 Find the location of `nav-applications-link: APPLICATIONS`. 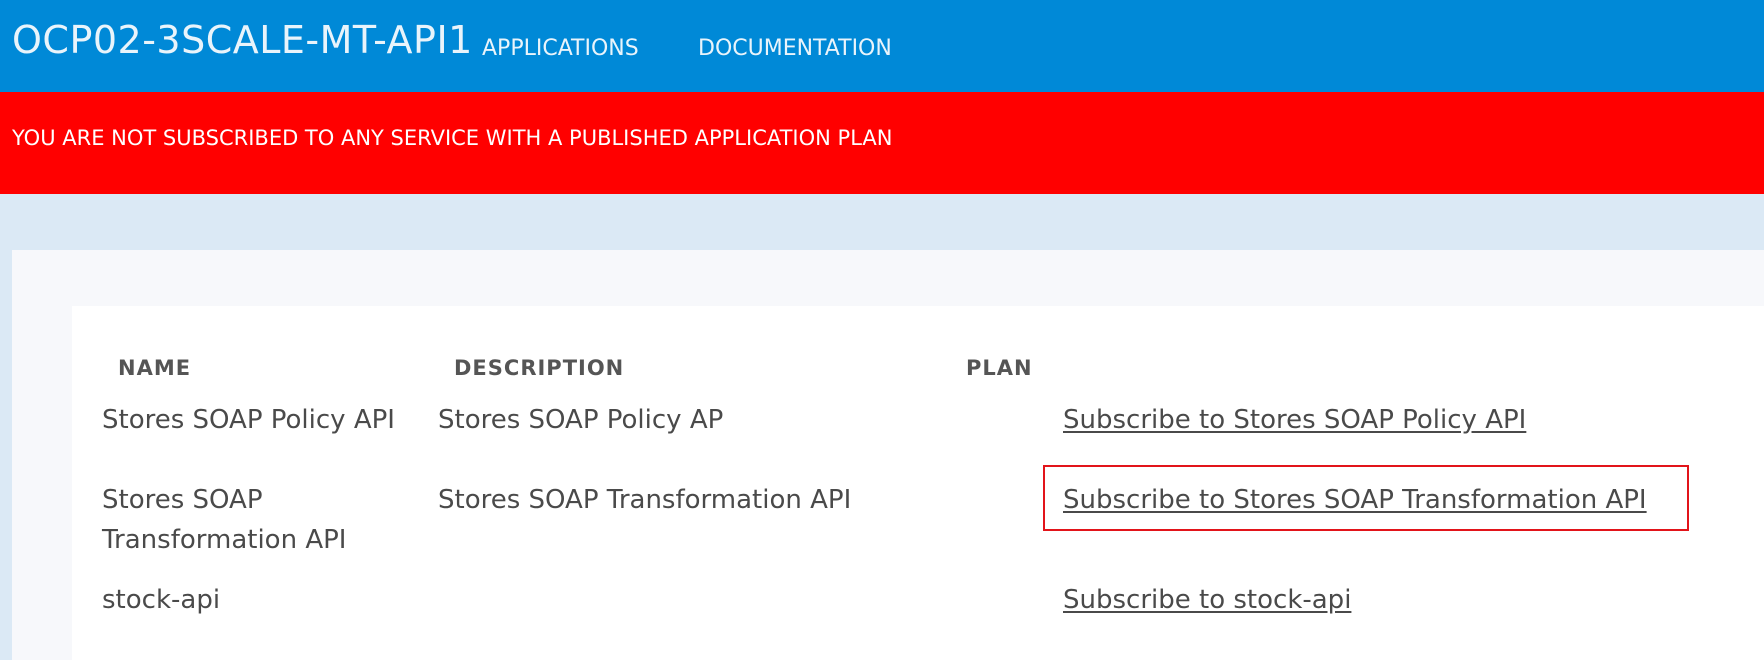

nav-applications-link: APPLICATIONS is located at coordinates (560, 48).